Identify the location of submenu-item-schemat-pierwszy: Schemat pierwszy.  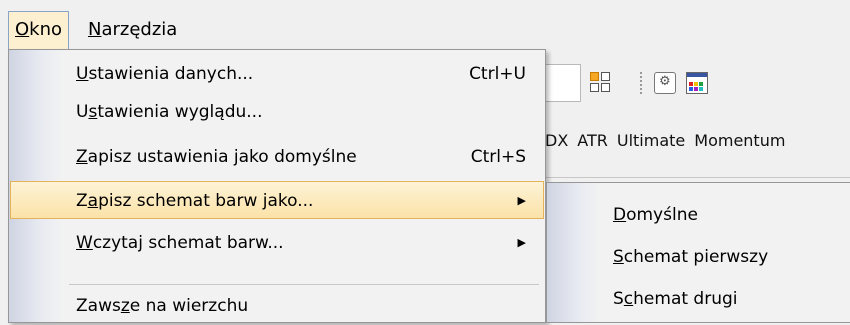
(698, 257).